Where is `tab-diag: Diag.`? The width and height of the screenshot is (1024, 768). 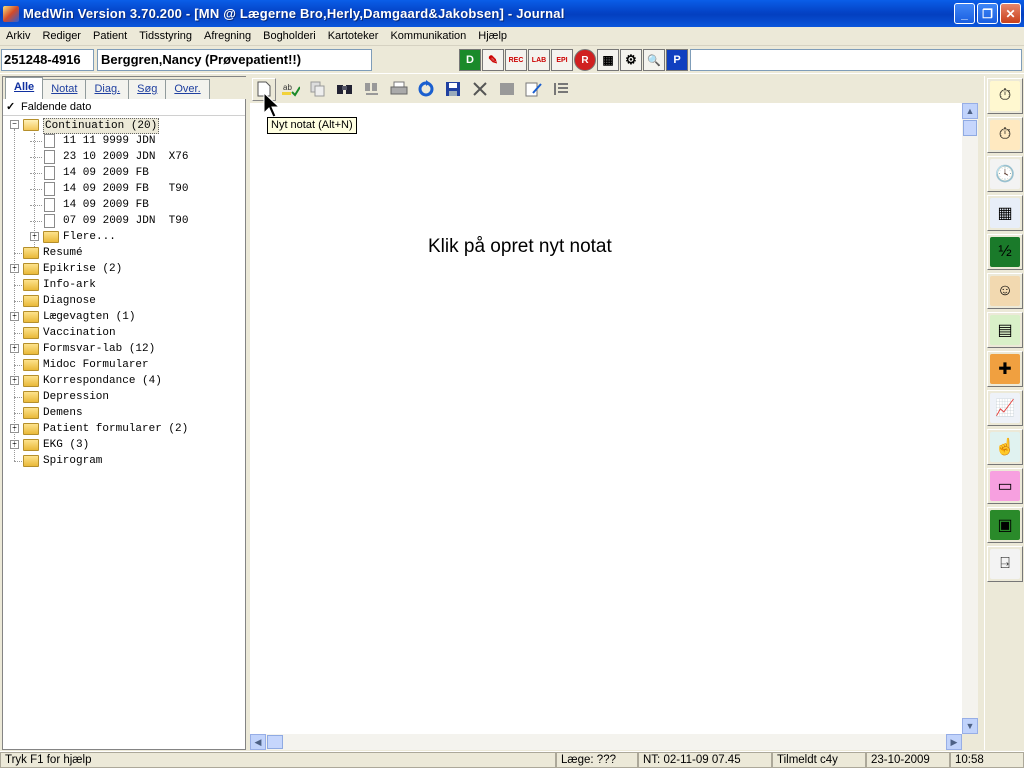
tab-diag: Diag. is located at coordinates (107, 89).